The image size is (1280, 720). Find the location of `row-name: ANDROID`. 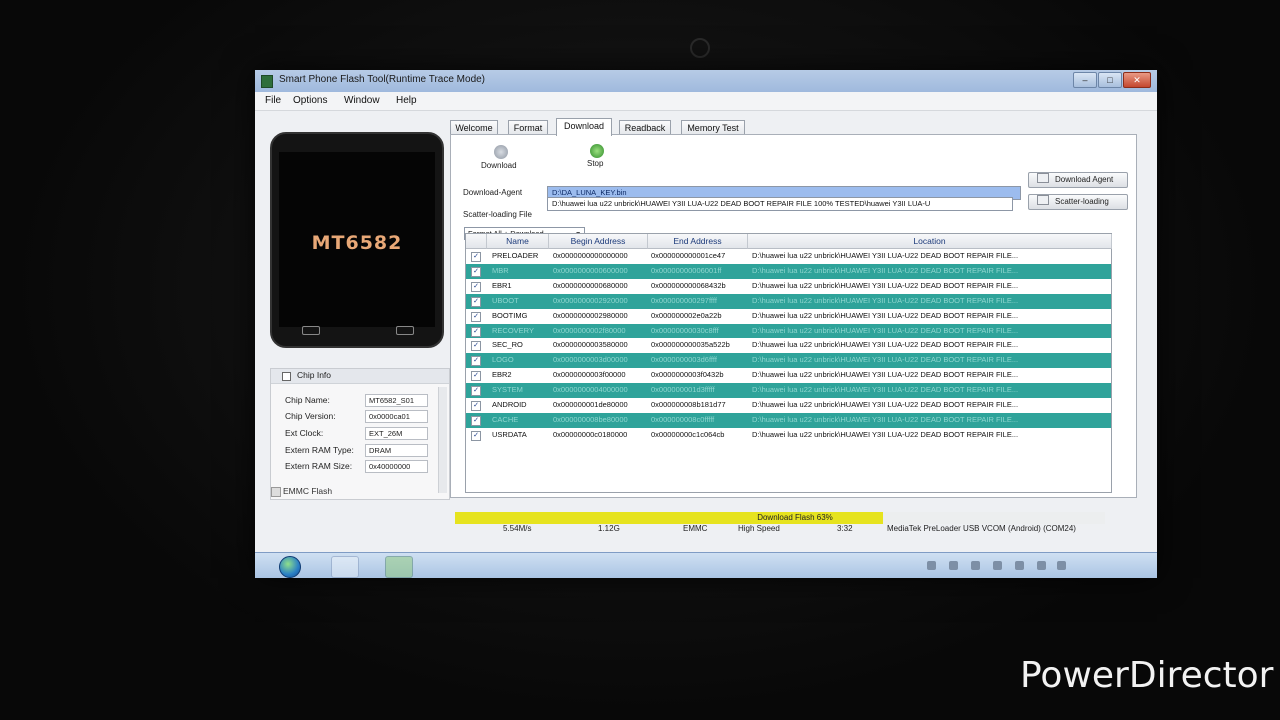

row-name: ANDROID is located at coordinates (509, 404).